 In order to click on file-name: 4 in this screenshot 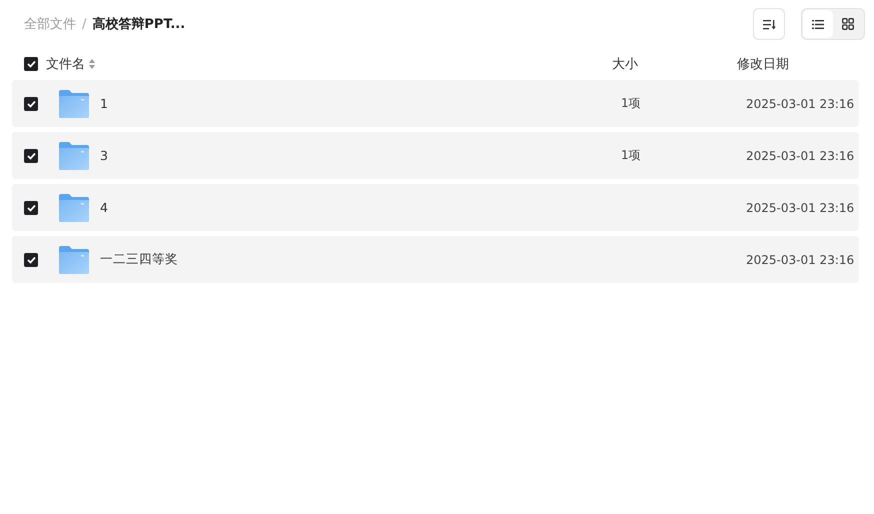, I will do `click(104, 207)`.